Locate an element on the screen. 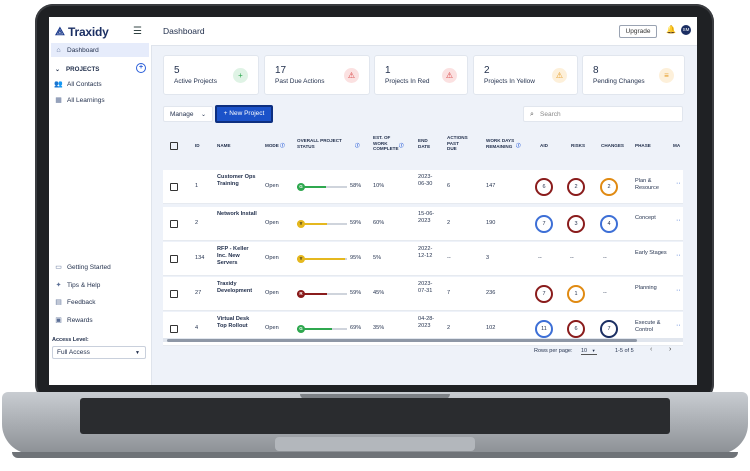 Image resolution: width=750 pixels, height=471 pixels. project-name-link: Network Install is located at coordinates (238, 214).